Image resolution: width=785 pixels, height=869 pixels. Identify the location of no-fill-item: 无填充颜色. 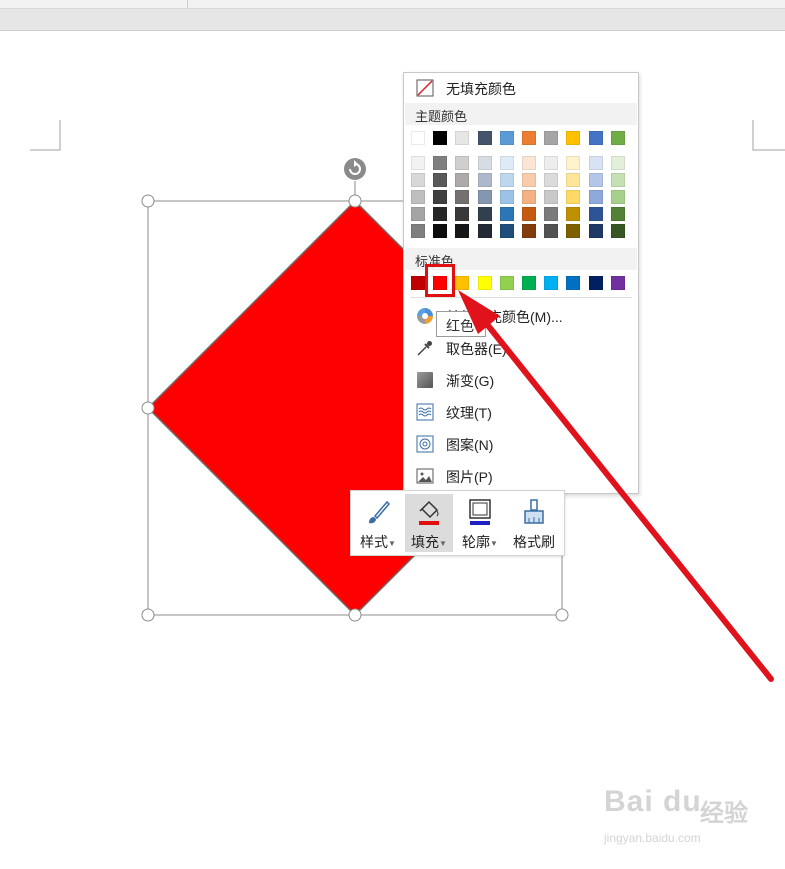
(521, 88).